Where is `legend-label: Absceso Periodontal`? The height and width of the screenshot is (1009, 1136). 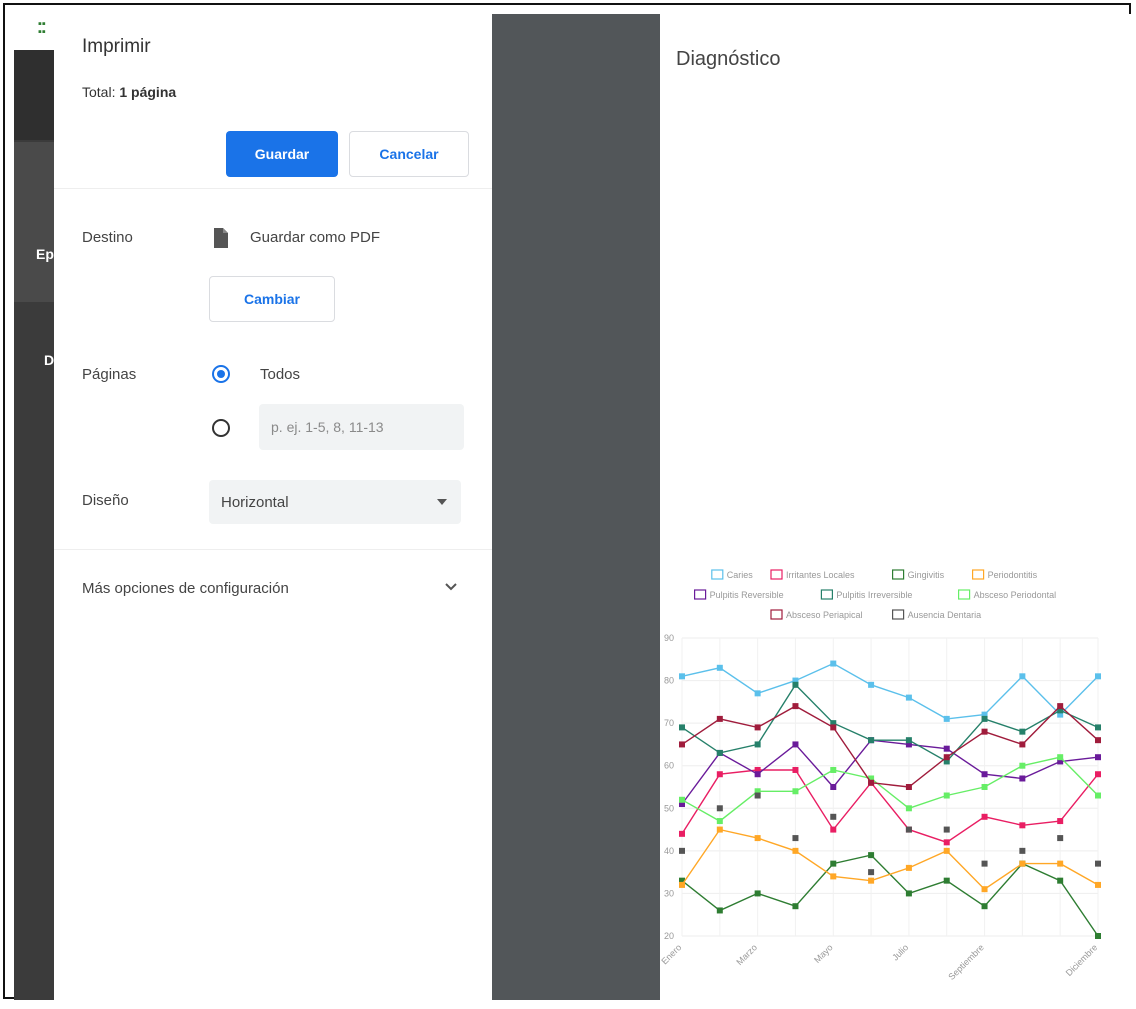 legend-label: Absceso Periodontal is located at coordinates (1015, 595).